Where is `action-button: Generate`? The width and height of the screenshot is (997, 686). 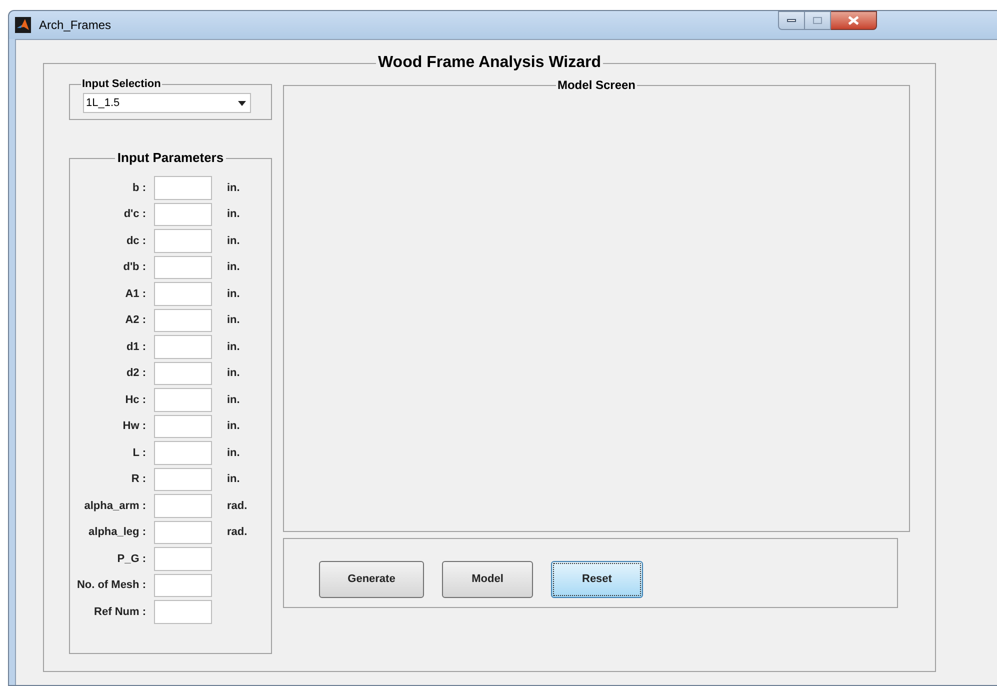 action-button: Generate is located at coordinates (371, 579).